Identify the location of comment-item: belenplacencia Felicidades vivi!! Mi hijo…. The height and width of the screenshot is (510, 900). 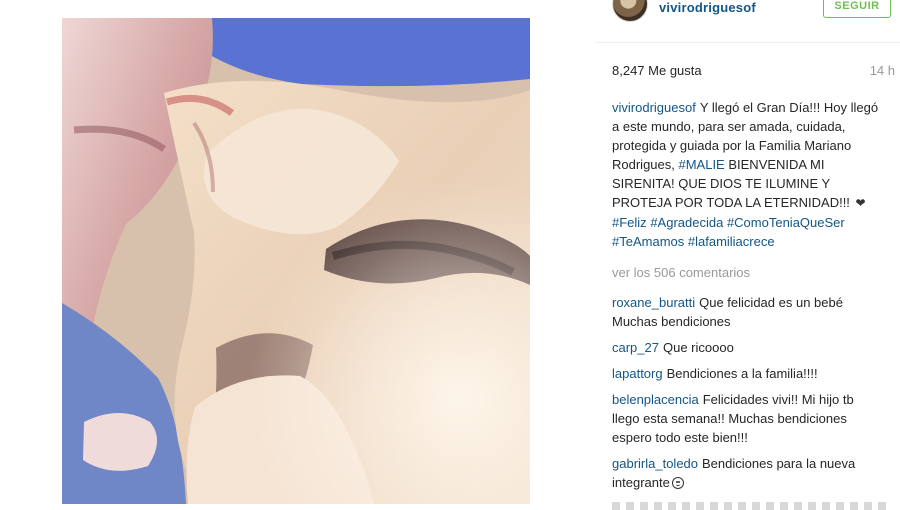
(747, 418).